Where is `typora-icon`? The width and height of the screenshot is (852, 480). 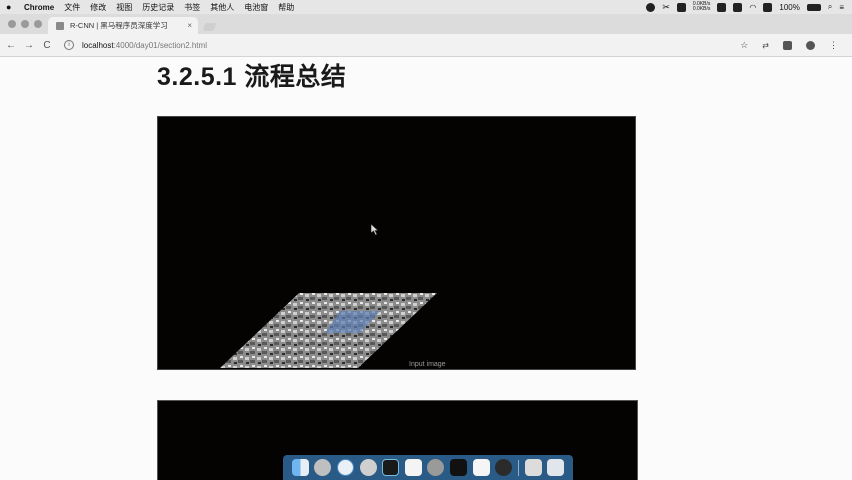 typora-icon is located at coordinates (481, 467).